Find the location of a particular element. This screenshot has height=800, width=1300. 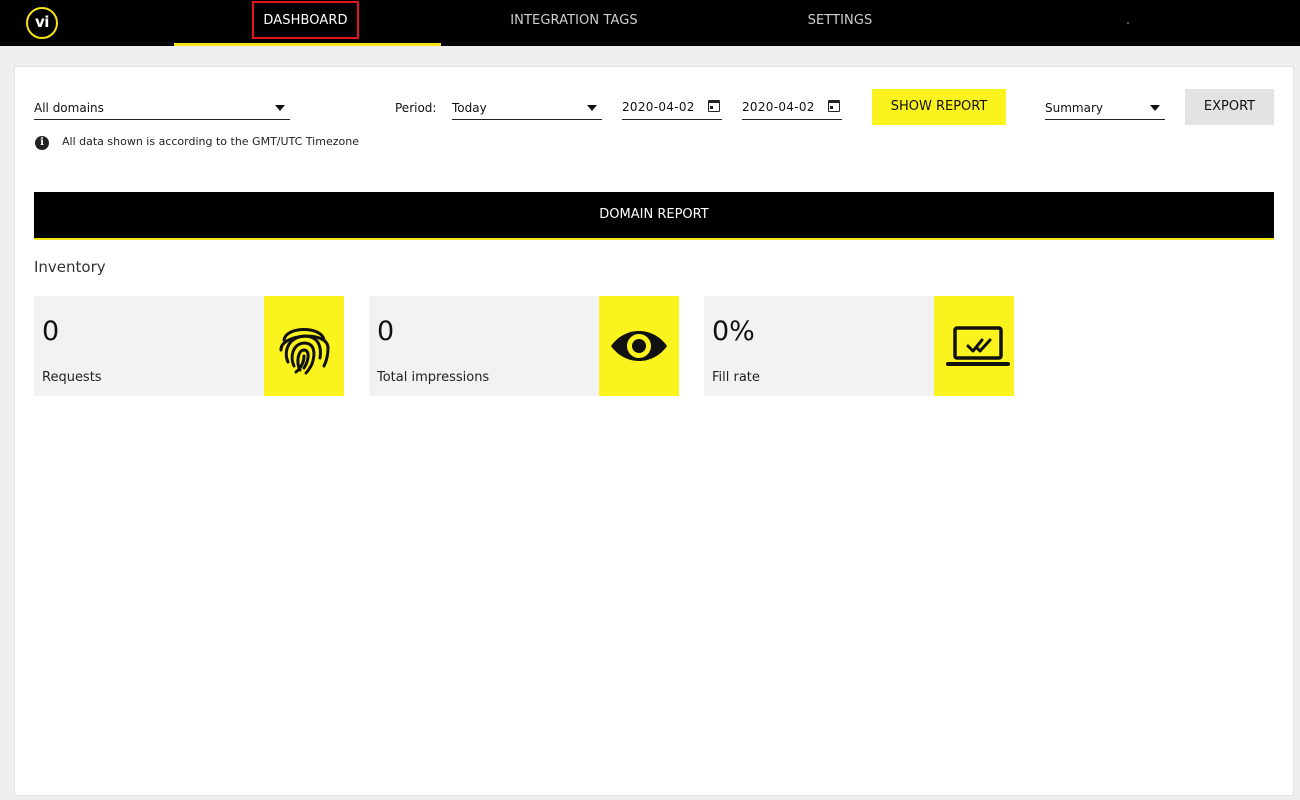

eye-icon is located at coordinates (639, 346).